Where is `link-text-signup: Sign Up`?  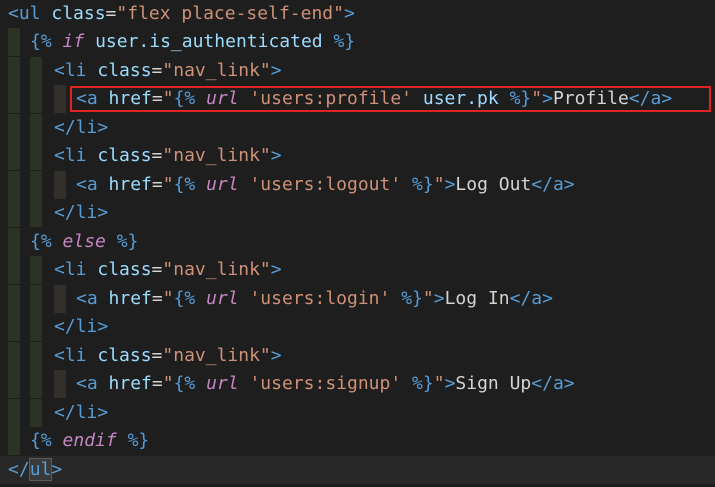
link-text-signup: Sign Up is located at coordinates (493, 383).